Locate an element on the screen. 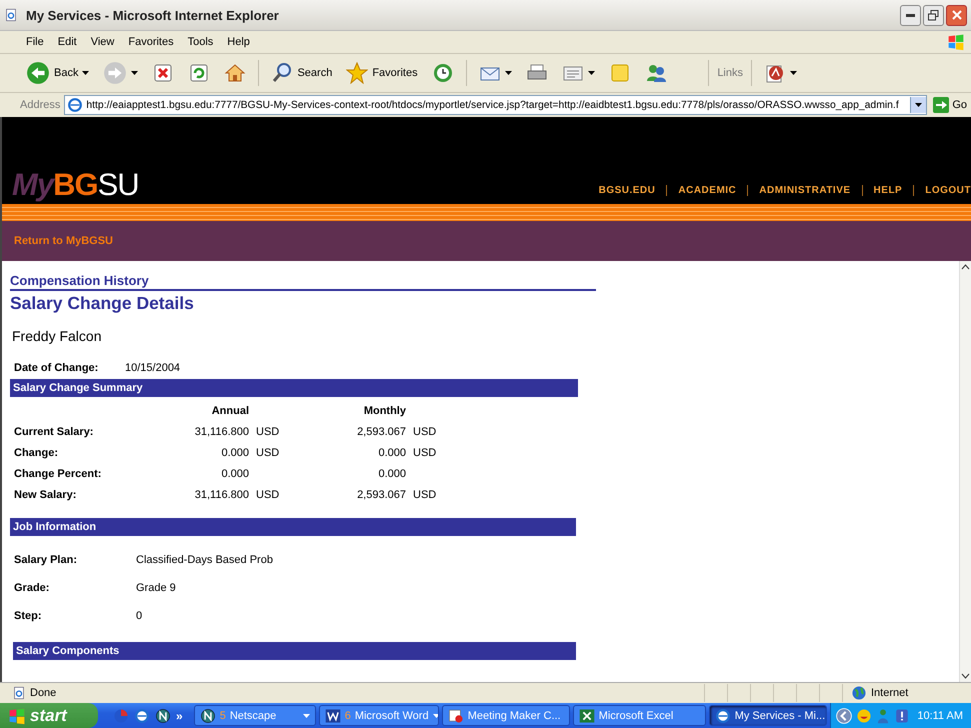  zone-label: Internet is located at coordinates (889, 693).